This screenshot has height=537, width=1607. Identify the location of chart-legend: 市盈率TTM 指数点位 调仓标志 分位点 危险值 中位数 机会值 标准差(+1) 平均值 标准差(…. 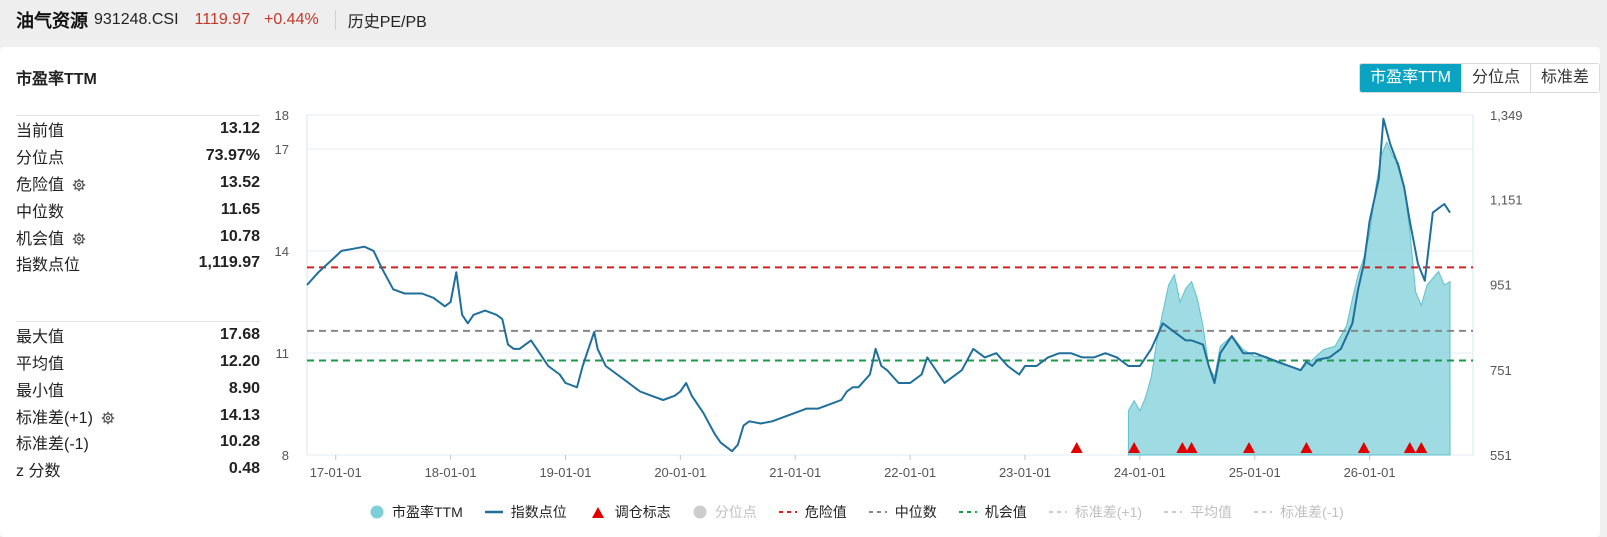
(868, 512).